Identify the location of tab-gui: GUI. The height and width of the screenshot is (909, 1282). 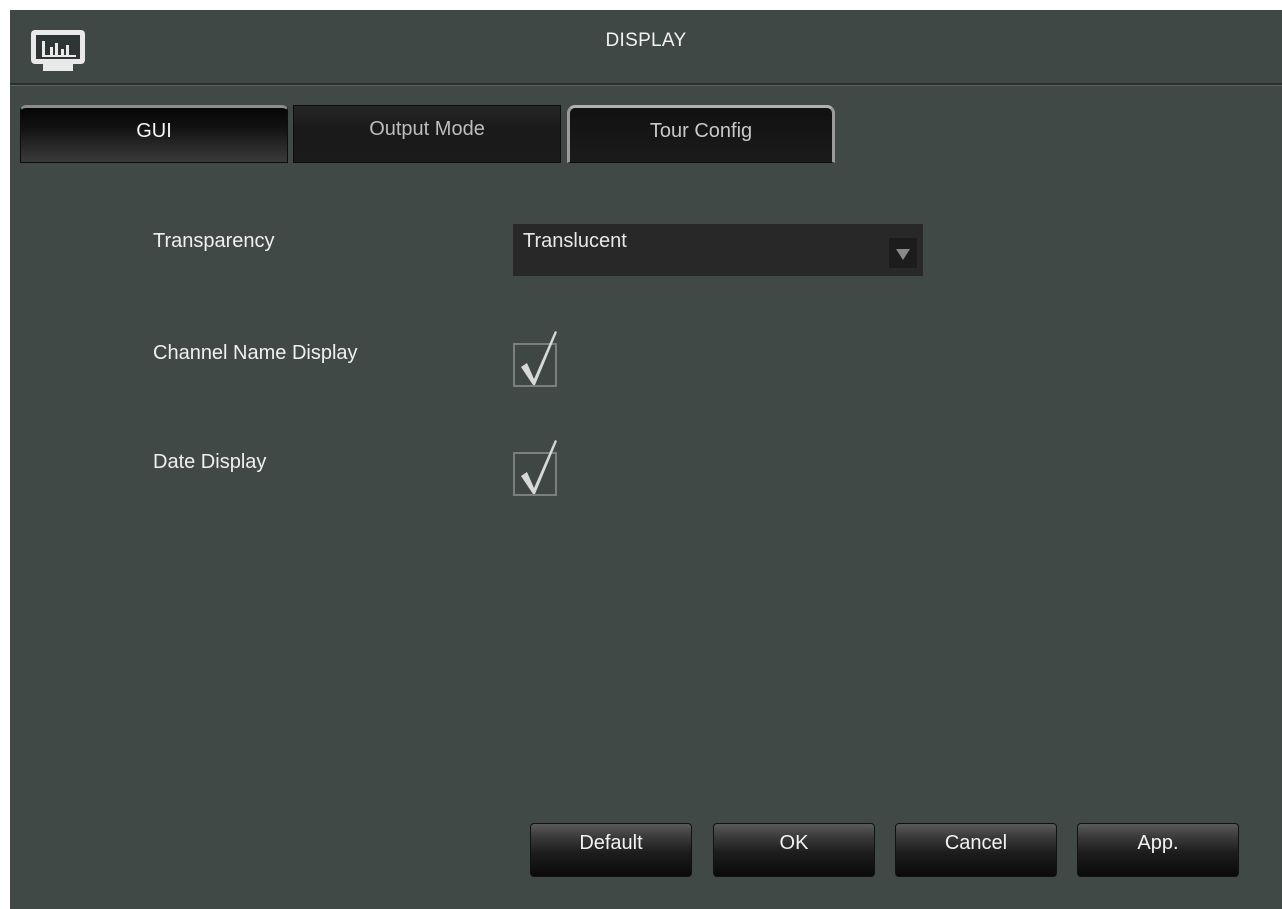
(154, 134).